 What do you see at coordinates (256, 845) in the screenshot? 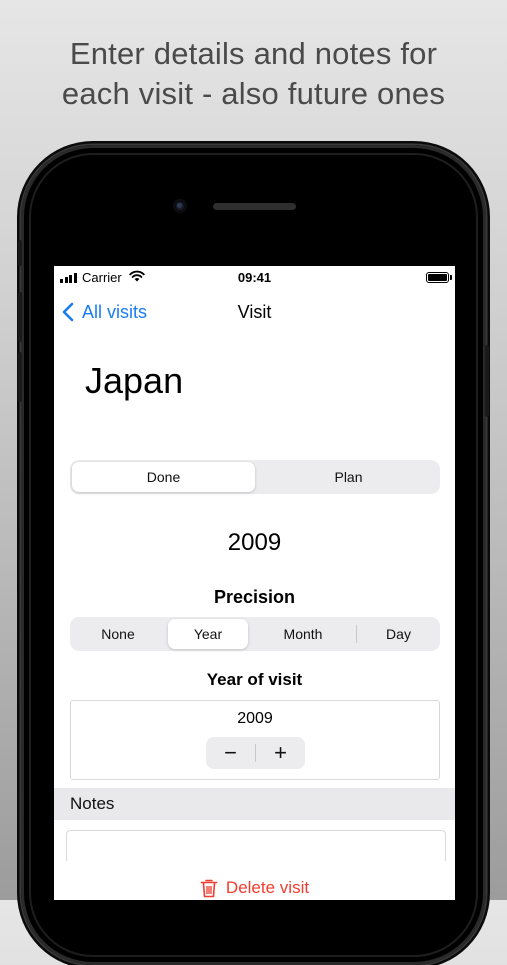
I see `notes-text-area` at bounding box center [256, 845].